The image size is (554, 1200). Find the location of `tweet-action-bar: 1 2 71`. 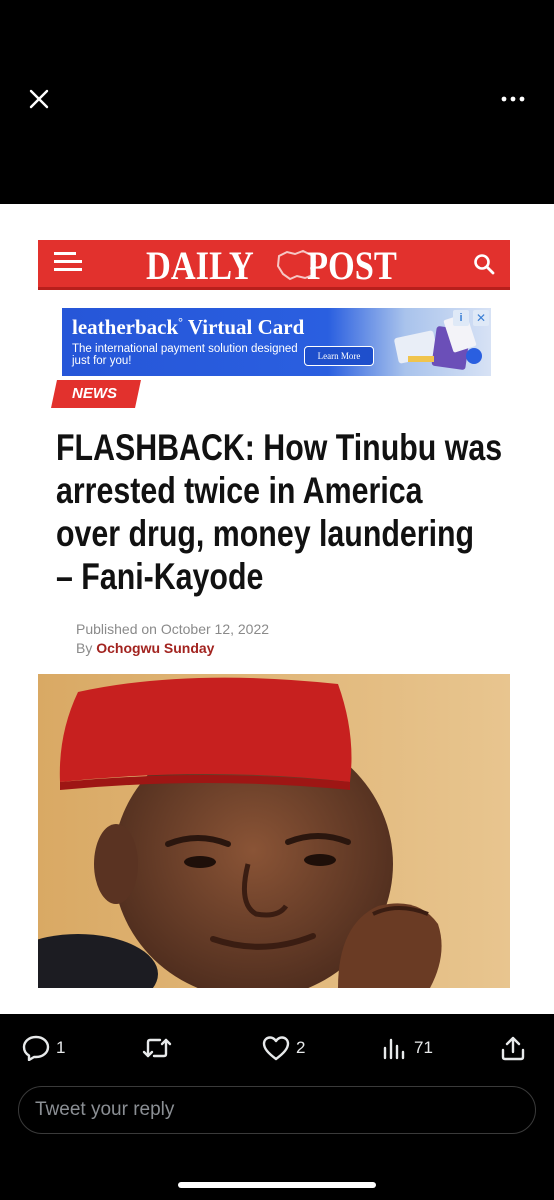

tweet-action-bar: 1 2 71 is located at coordinates (277, 1049).